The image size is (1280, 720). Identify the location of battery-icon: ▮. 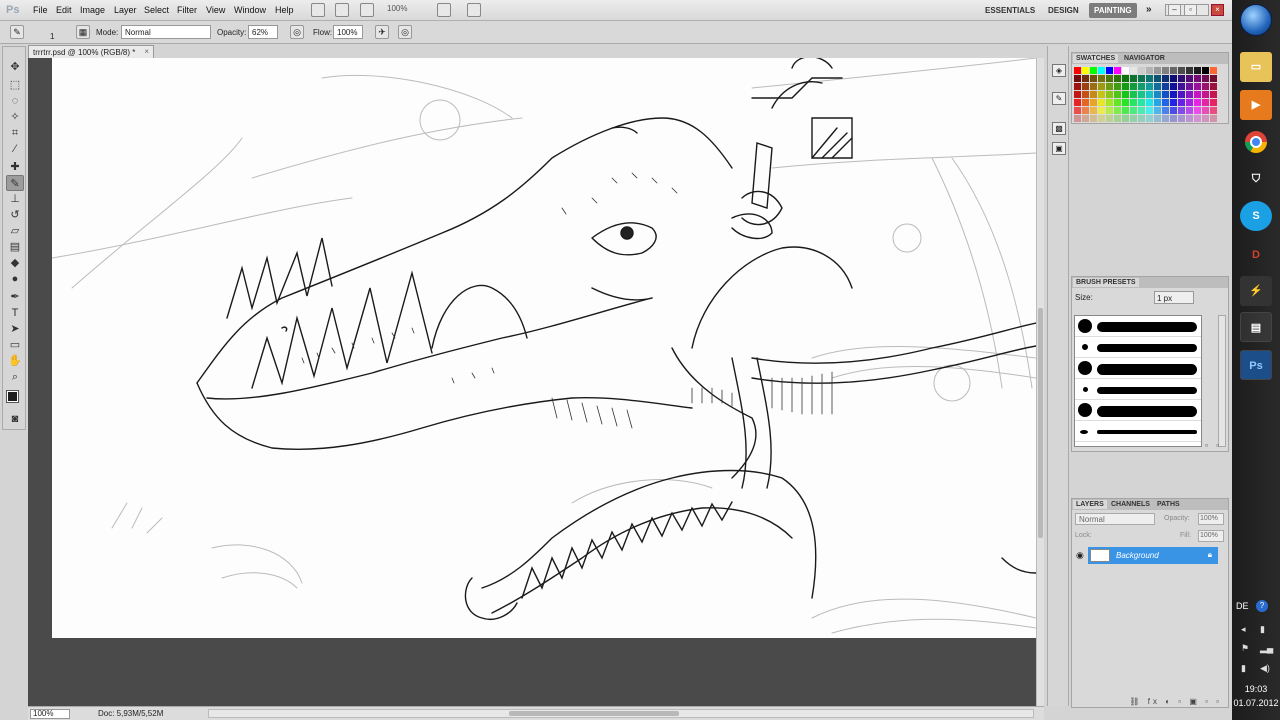
(1243, 668).